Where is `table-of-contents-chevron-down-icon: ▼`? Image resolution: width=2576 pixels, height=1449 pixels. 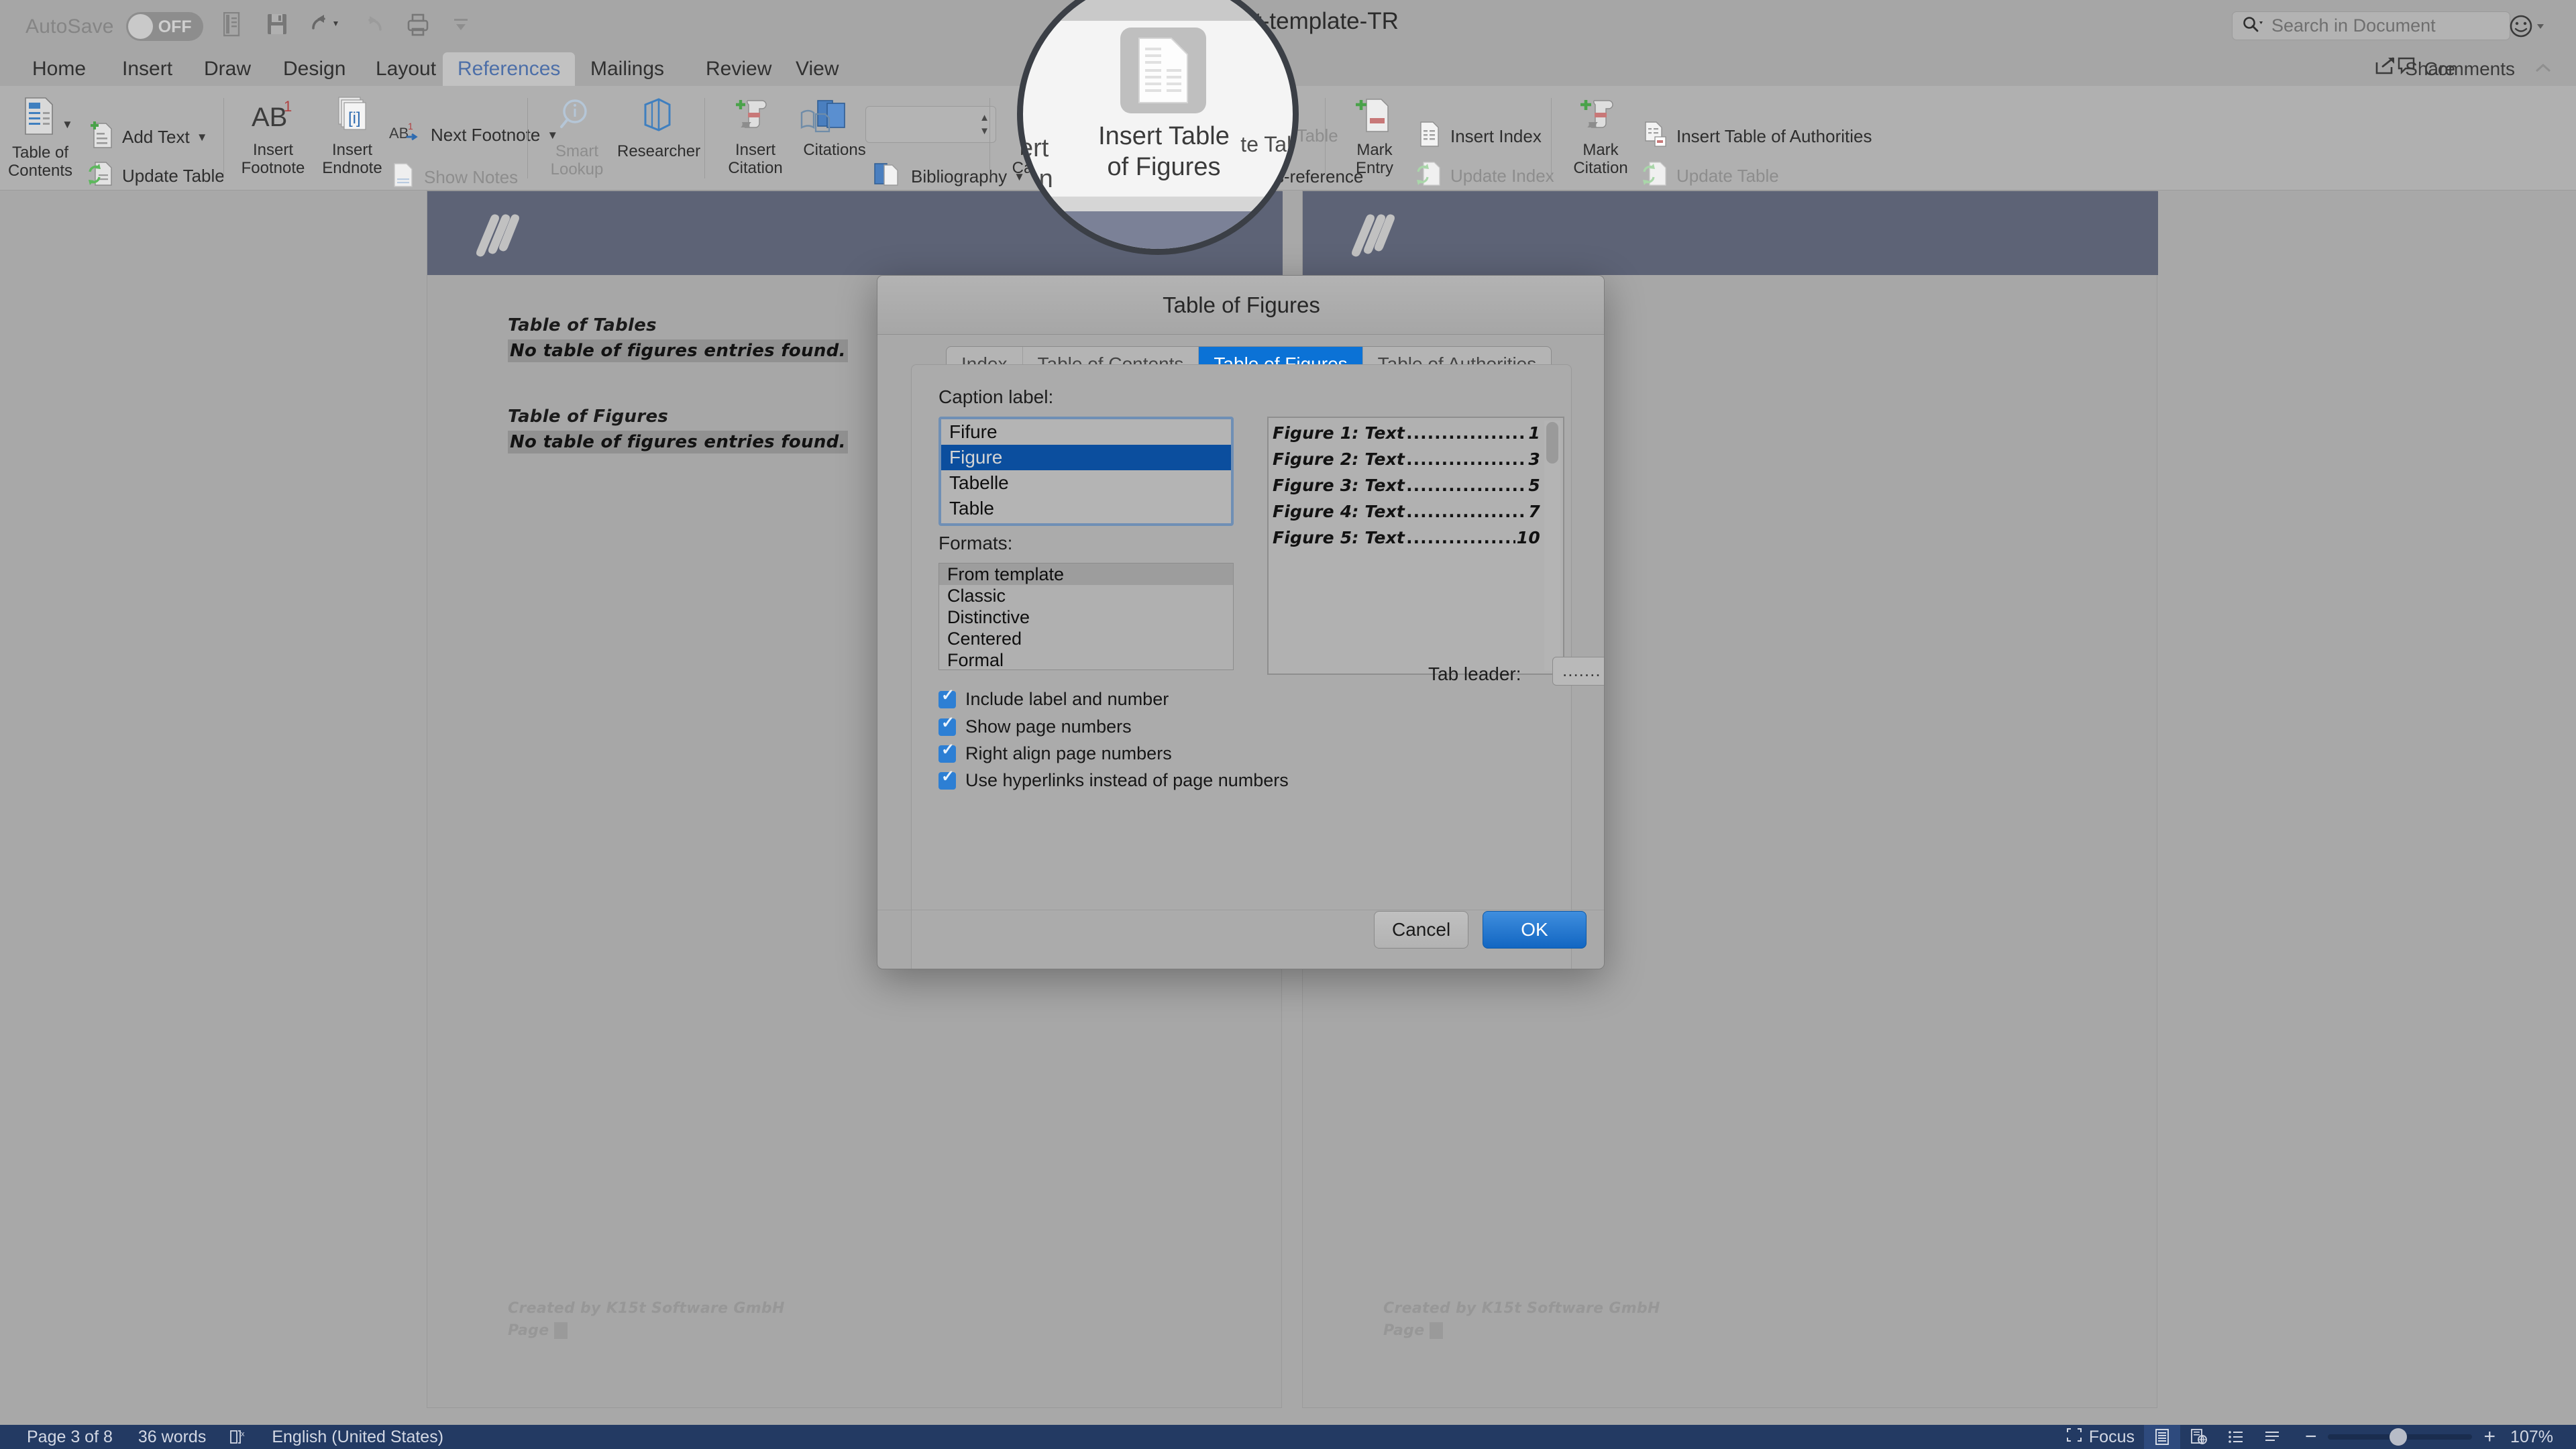 table-of-contents-chevron-down-icon: ▼ is located at coordinates (67, 124).